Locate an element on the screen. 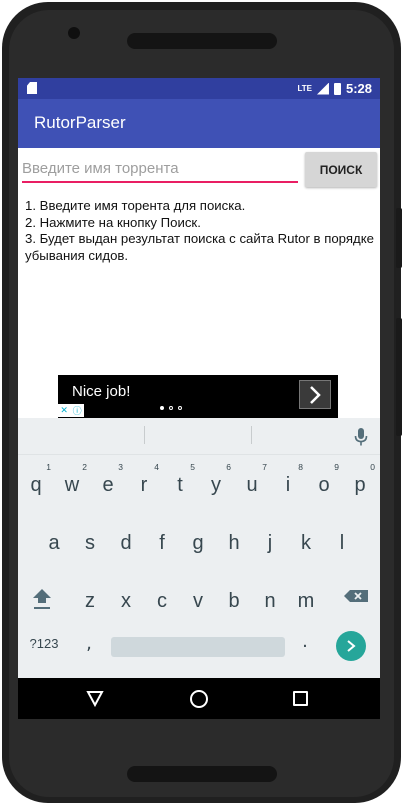 The height and width of the screenshot is (807, 405). backspace-key is located at coordinates (358, 594).